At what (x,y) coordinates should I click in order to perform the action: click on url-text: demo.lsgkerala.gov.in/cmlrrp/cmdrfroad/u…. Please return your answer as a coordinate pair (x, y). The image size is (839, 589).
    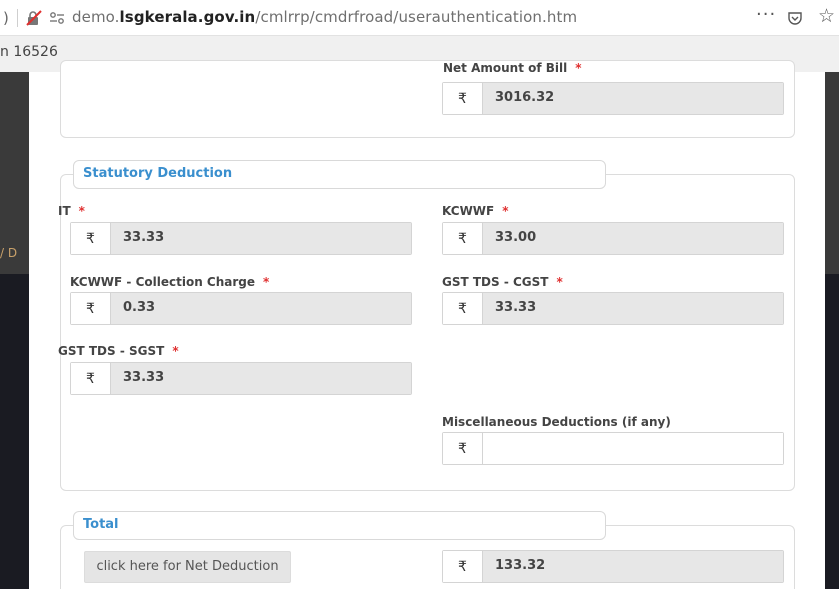
    Looking at the image, I should click on (324, 17).